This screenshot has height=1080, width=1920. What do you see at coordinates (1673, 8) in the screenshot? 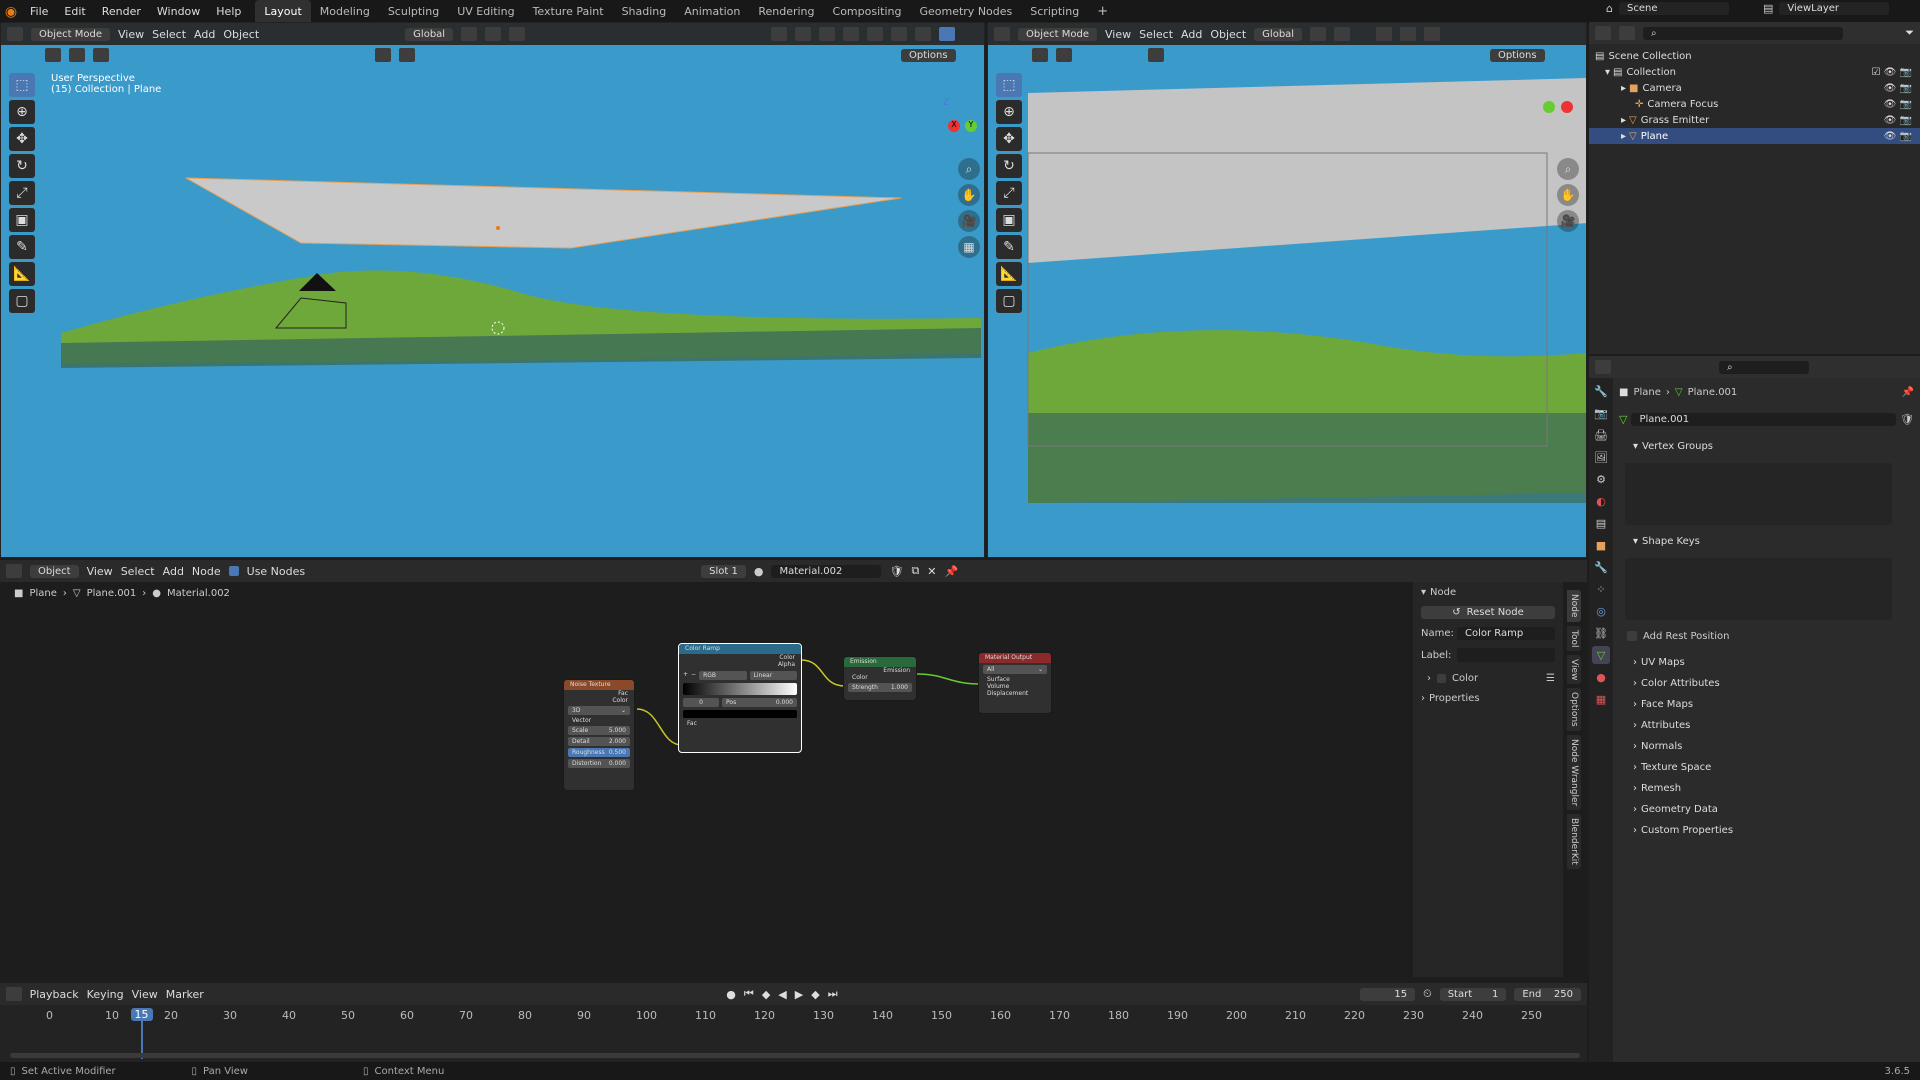
I see `scene-selector: Scene` at bounding box center [1673, 8].